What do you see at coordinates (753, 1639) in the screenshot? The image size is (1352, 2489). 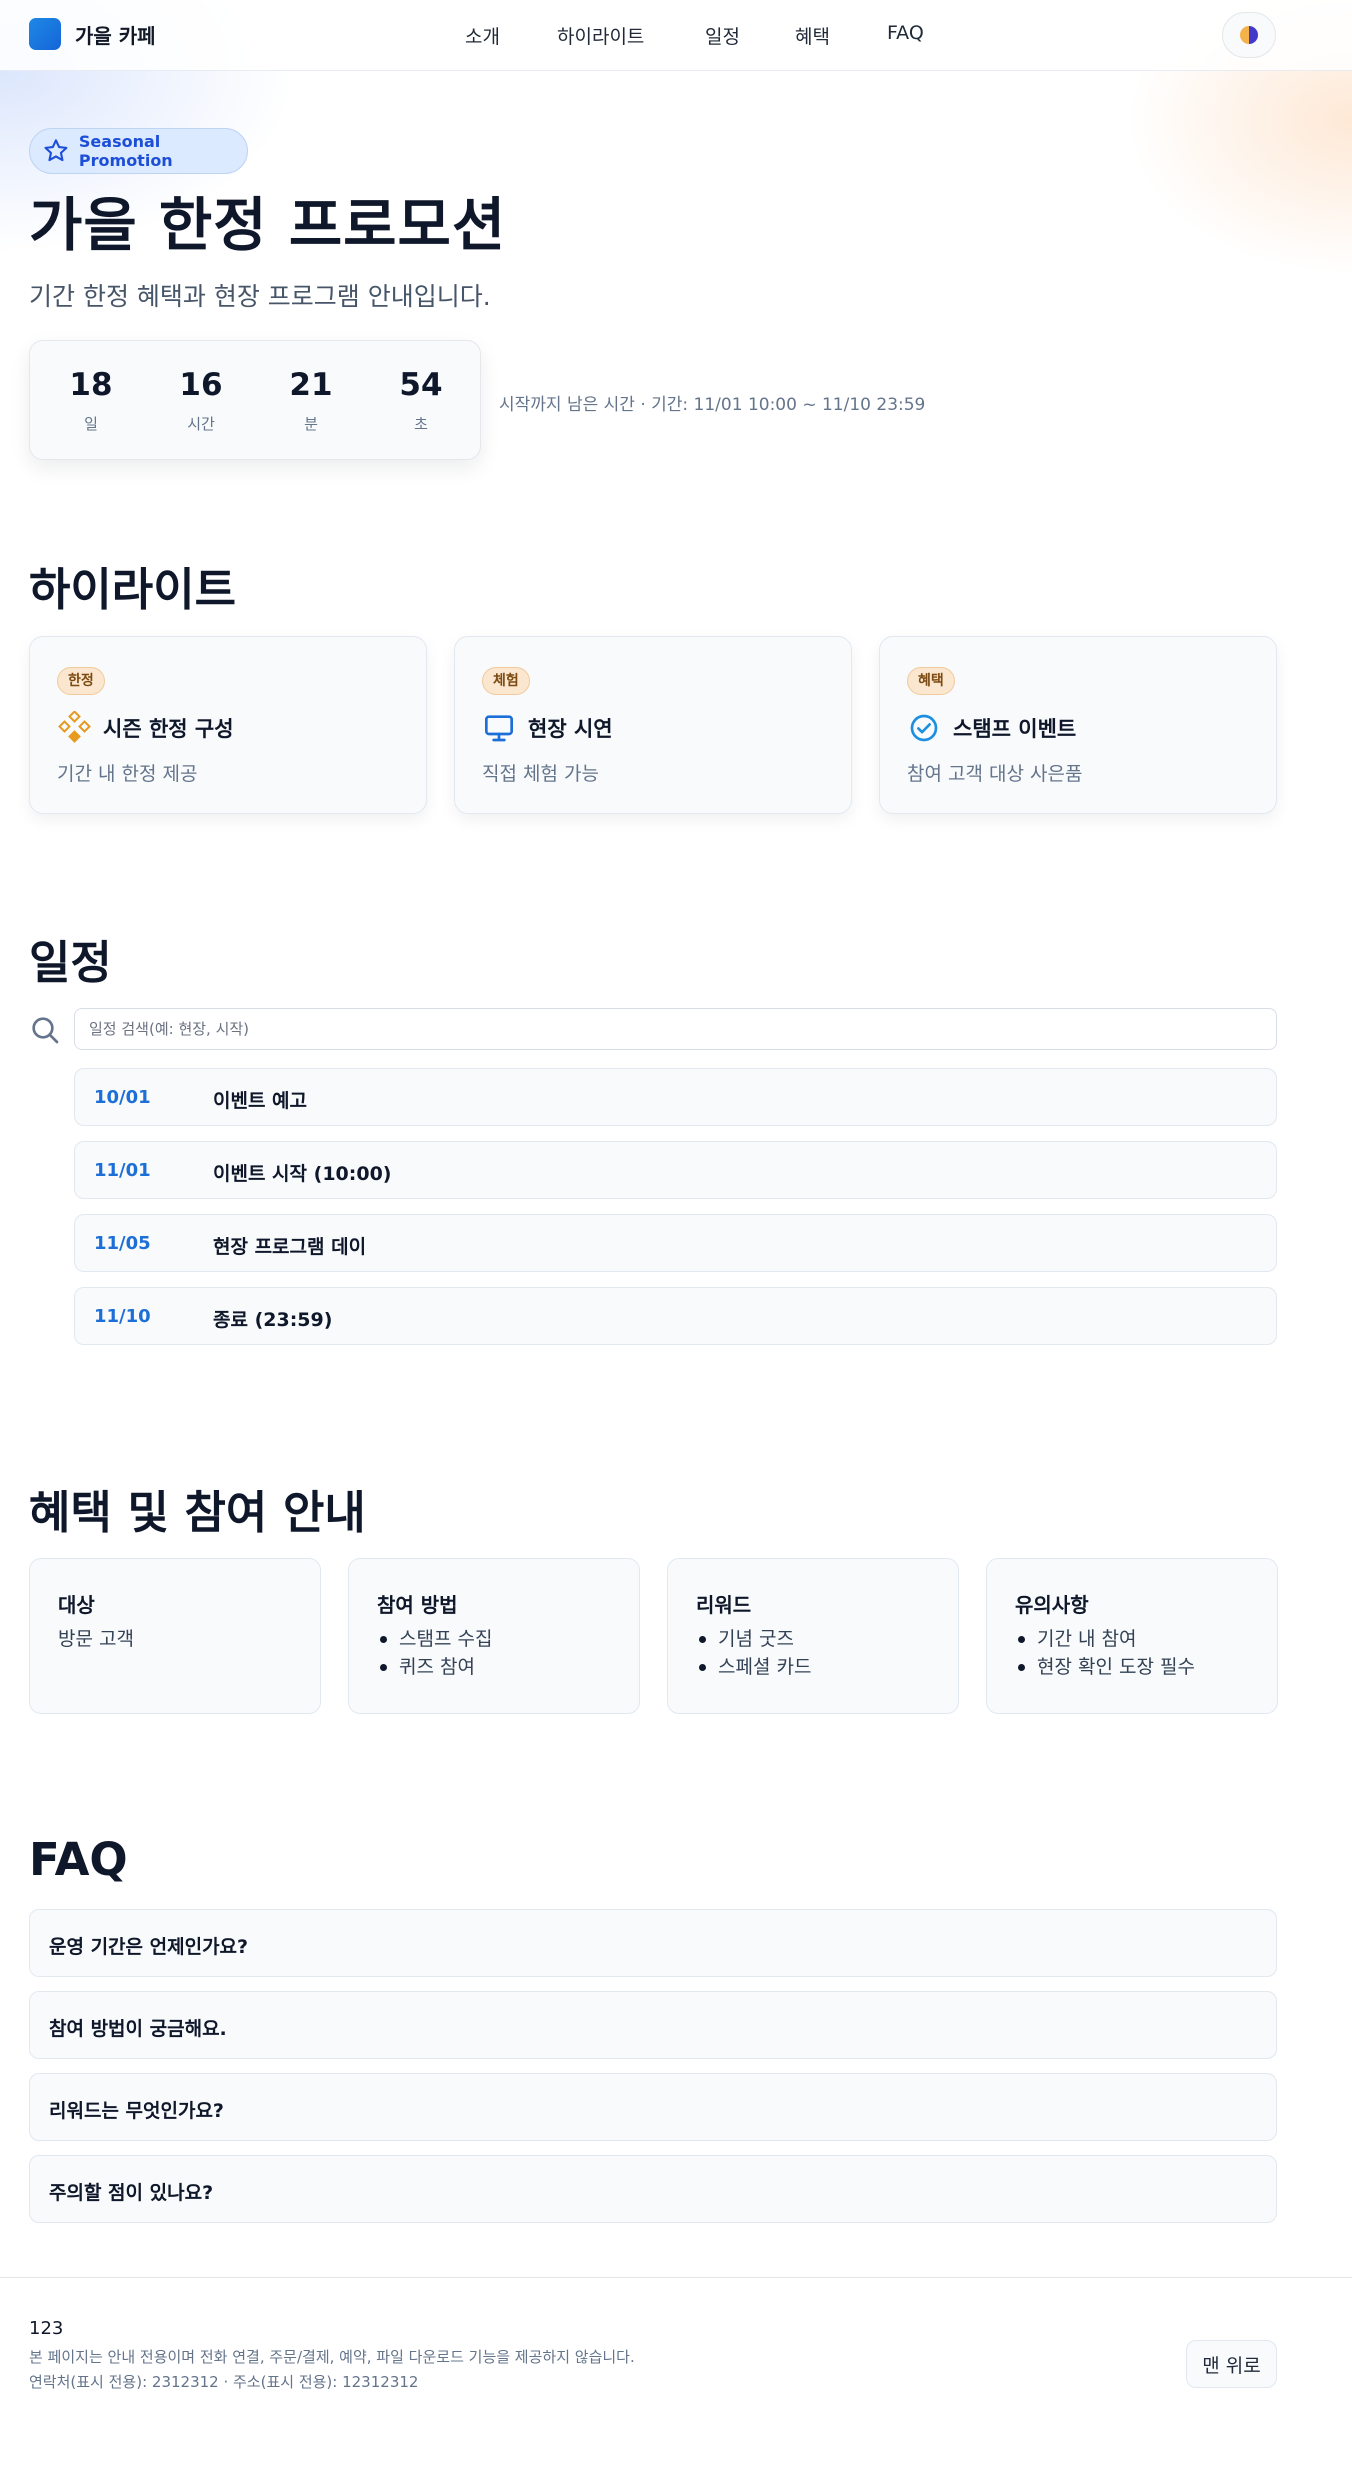 I see `benefit-list-item: 기념 굿즈` at bounding box center [753, 1639].